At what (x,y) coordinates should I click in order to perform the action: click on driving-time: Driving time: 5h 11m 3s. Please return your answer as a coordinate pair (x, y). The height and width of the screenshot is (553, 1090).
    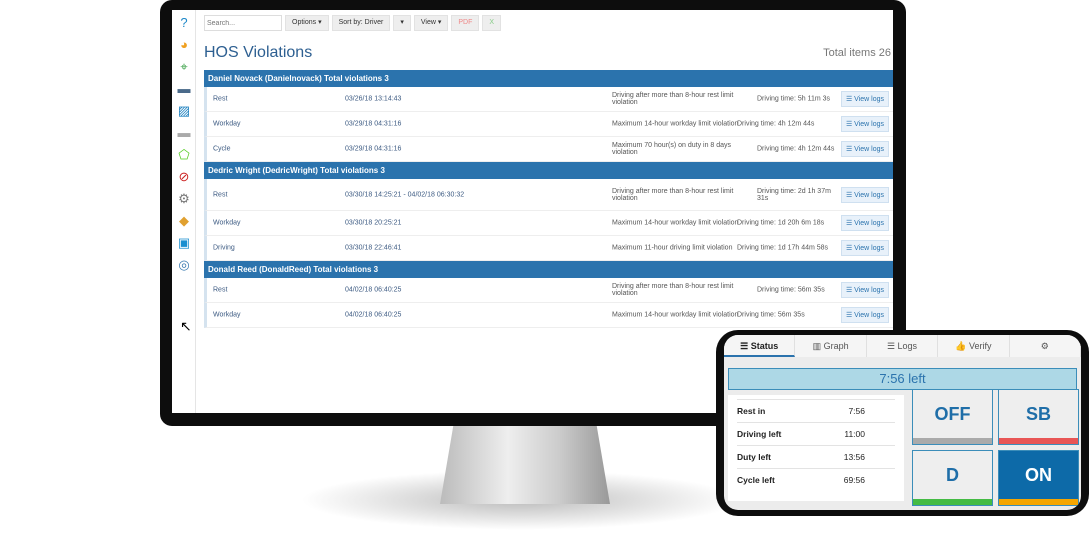
    Looking at the image, I should click on (794, 99).